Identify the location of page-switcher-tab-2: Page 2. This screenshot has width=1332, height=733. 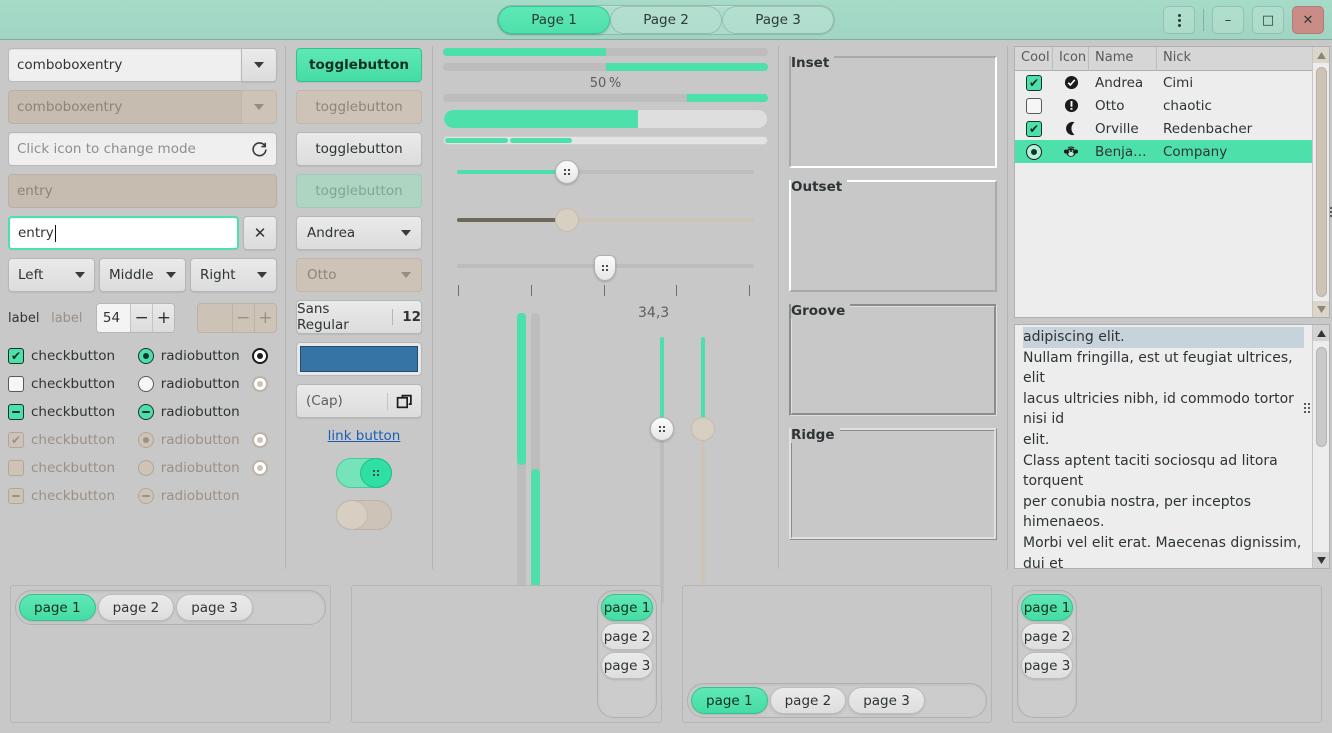
(666, 19).